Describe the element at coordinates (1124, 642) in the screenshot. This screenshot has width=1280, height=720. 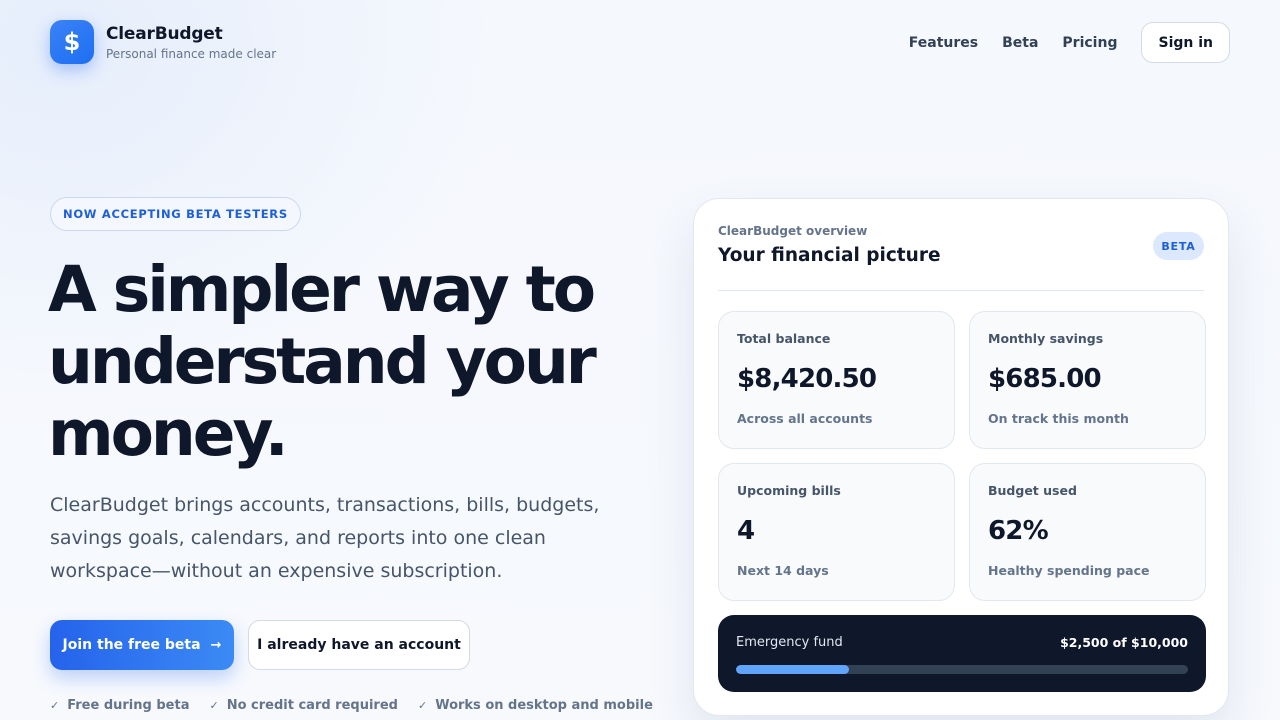
I see `fund-amount: $2,500 of $10,000` at that location.